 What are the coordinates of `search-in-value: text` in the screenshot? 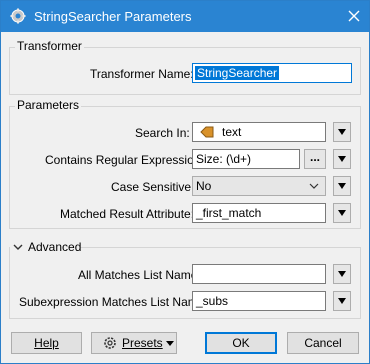 It's located at (232, 132).